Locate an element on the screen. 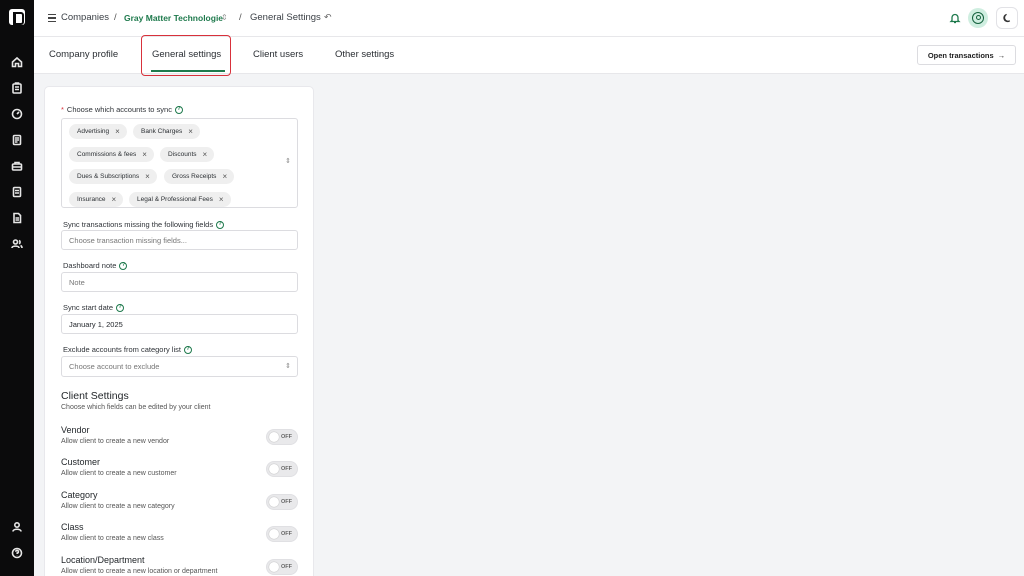  class-toggle: OFF is located at coordinates (282, 534).